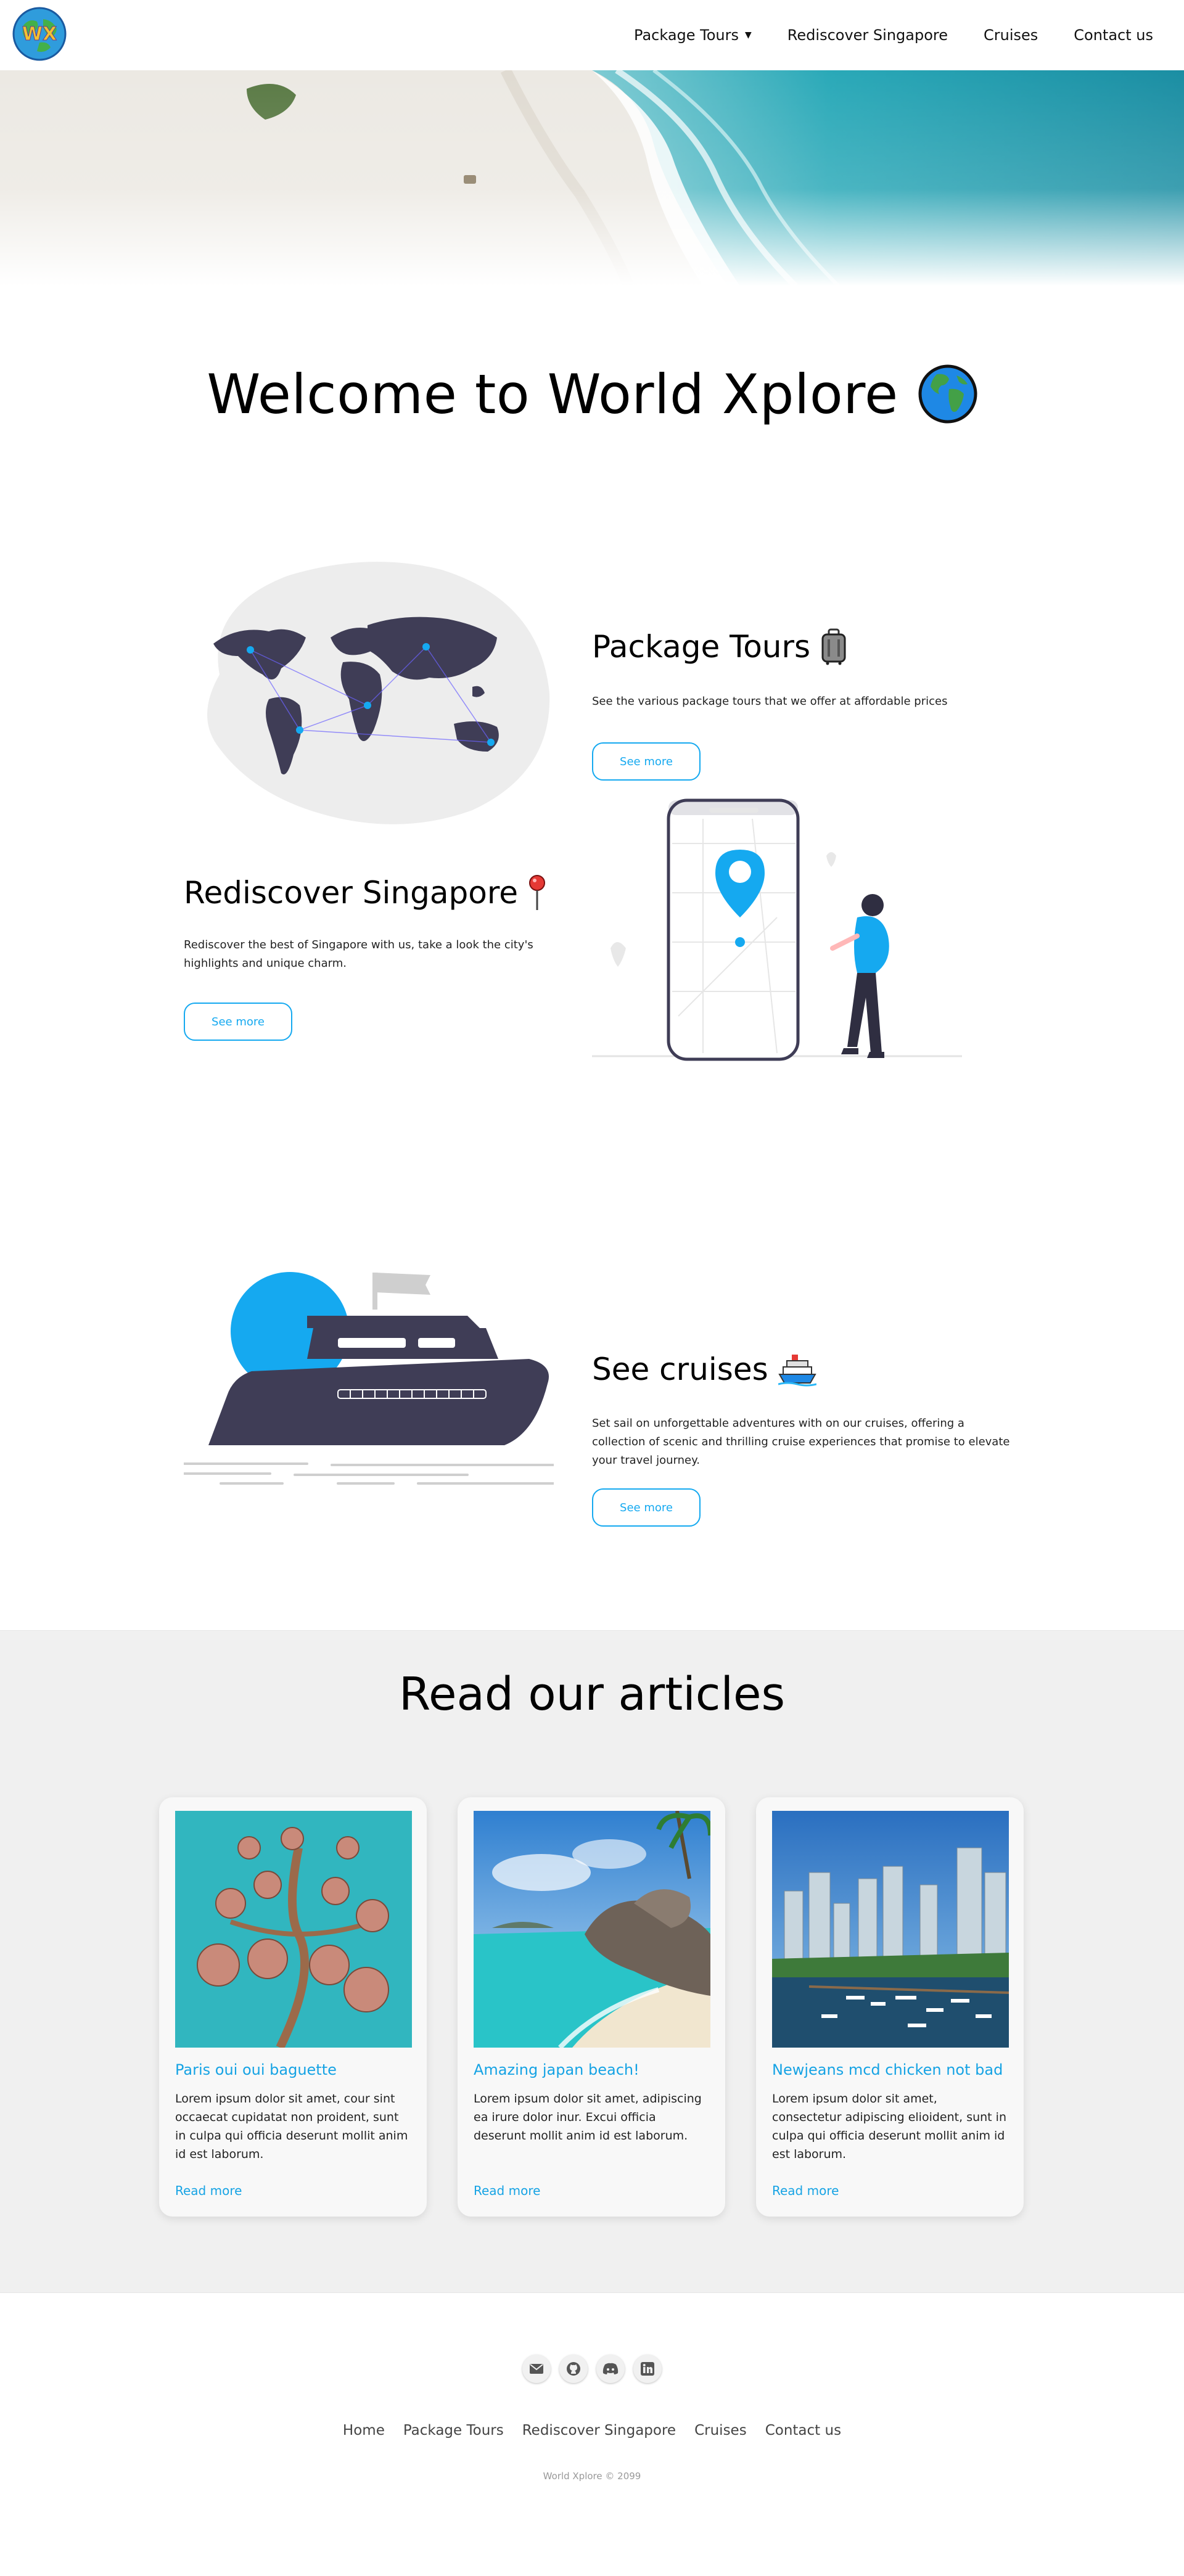 The height and width of the screenshot is (2576, 1184). I want to click on article-title: Newjeans mcd chicken not bad, so click(890, 2069).